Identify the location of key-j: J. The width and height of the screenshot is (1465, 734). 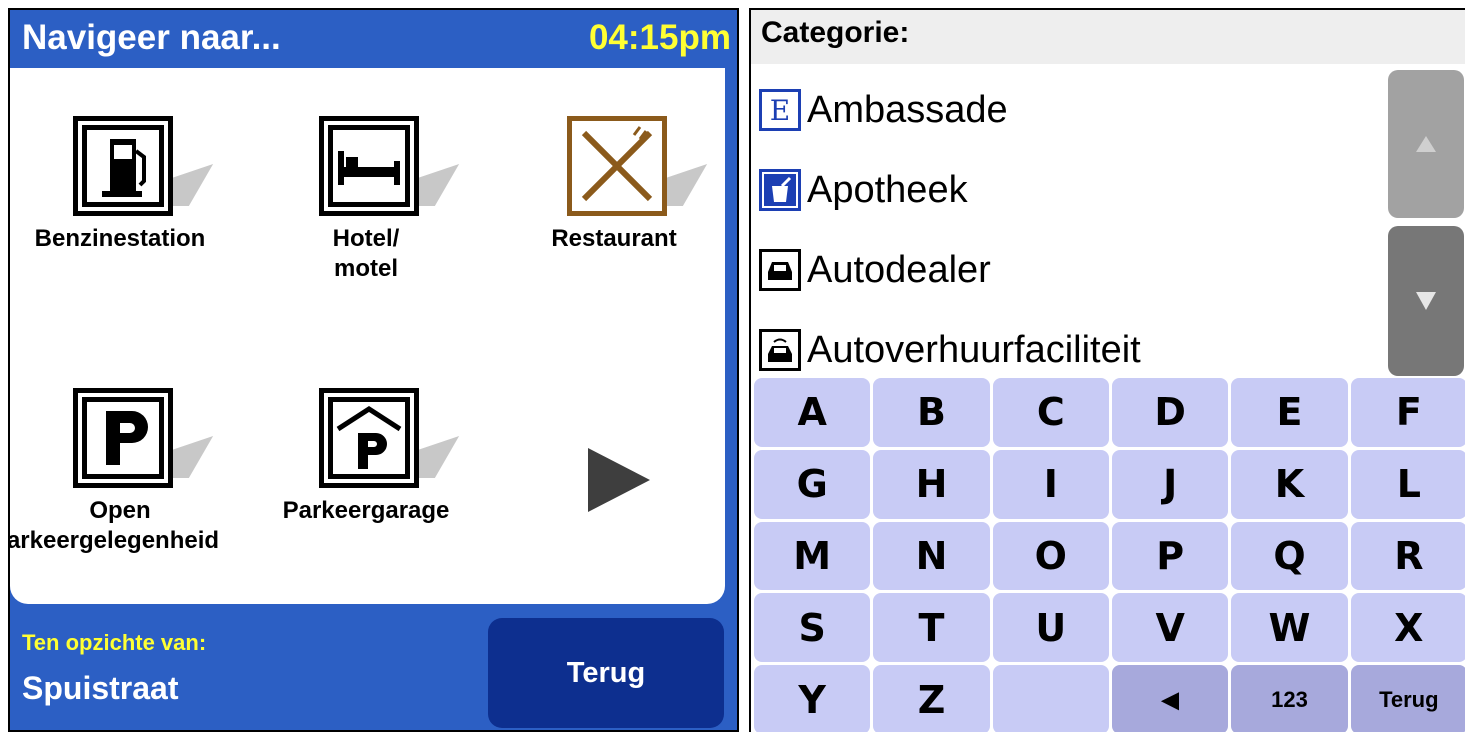
(1170, 484).